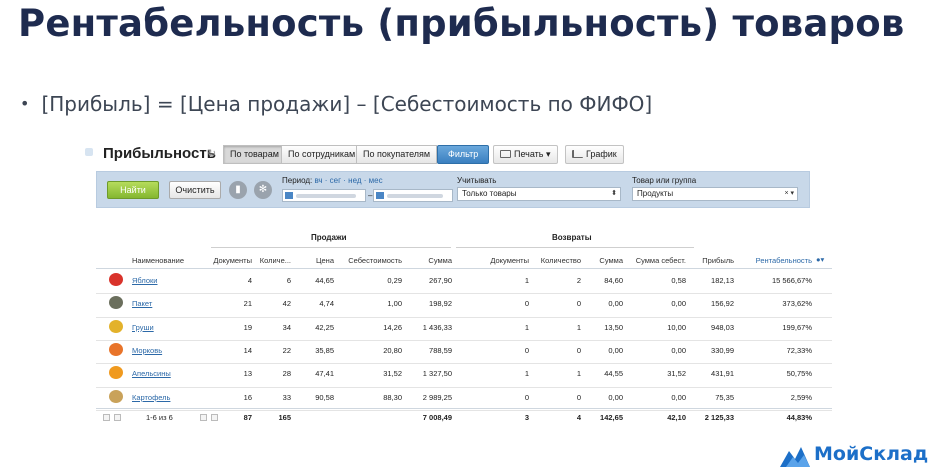 The image size is (951, 475). Describe the element at coordinates (604, 260) in the screenshot. I see `col-ret-sum: Сумма` at that location.